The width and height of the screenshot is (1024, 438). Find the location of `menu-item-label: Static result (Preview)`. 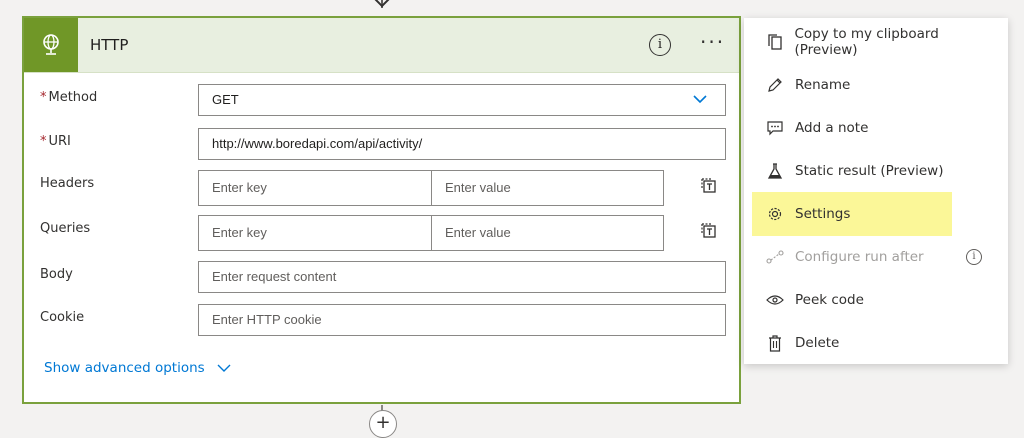

menu-item-label: Static result (Preview) is located at coordinates (869, 171).